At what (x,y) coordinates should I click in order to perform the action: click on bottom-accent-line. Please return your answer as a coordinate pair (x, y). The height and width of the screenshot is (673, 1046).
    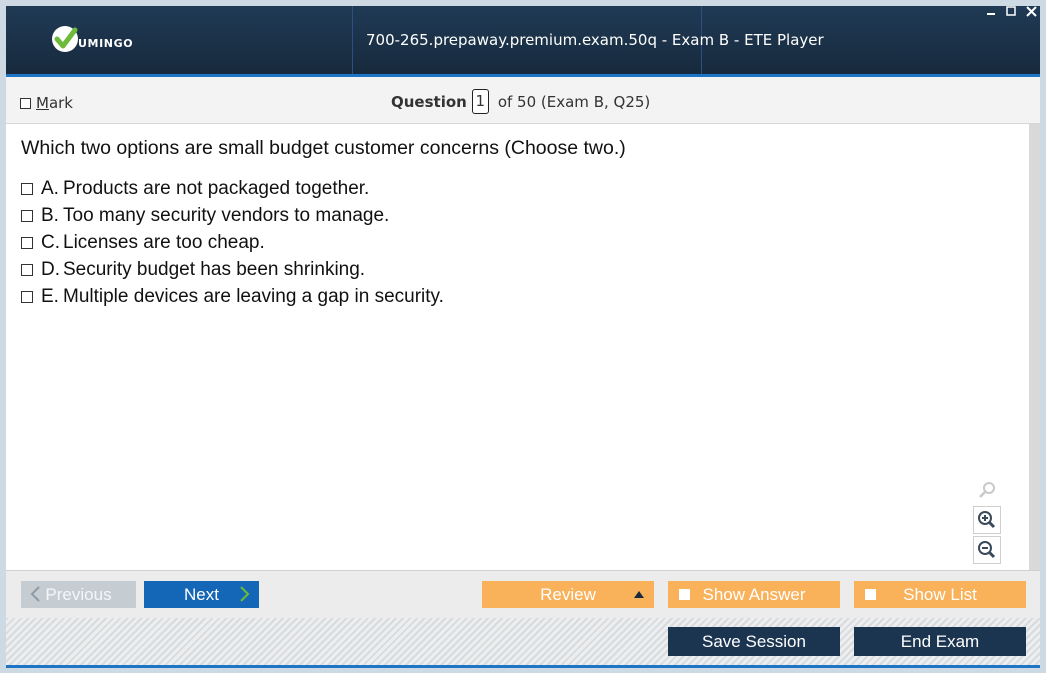
    Looking at the image, I should click on (523, 666).